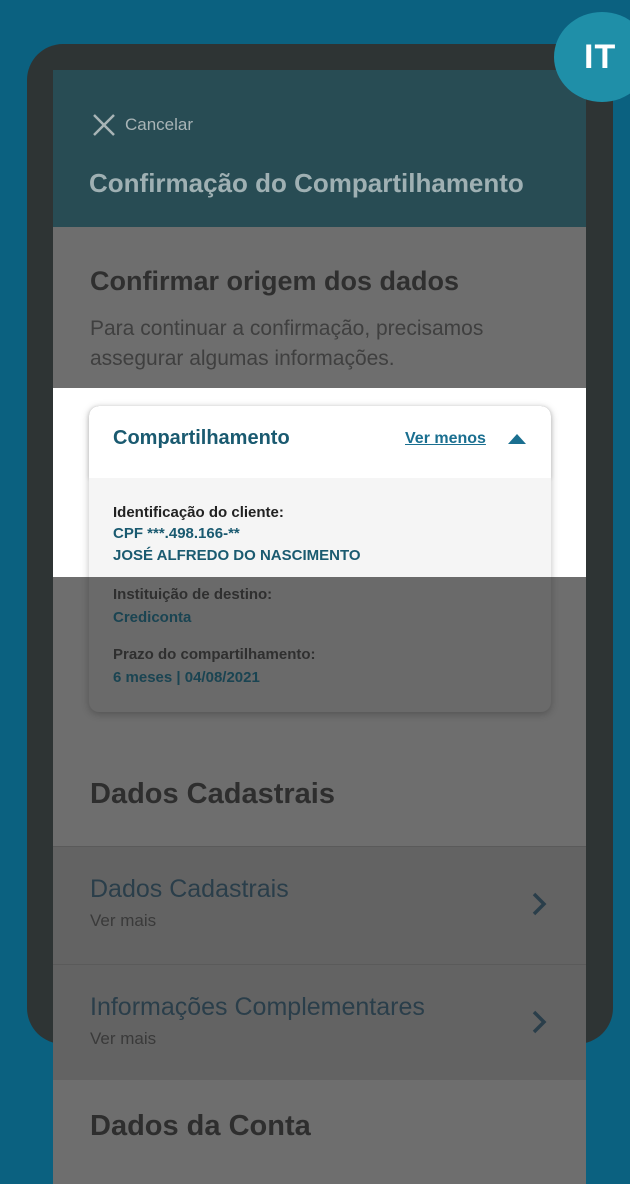 The height and width of the screenshot is (1184, 630). I want to click on deadline-label: Prazo do compartilhamento:, so click(214, 654).